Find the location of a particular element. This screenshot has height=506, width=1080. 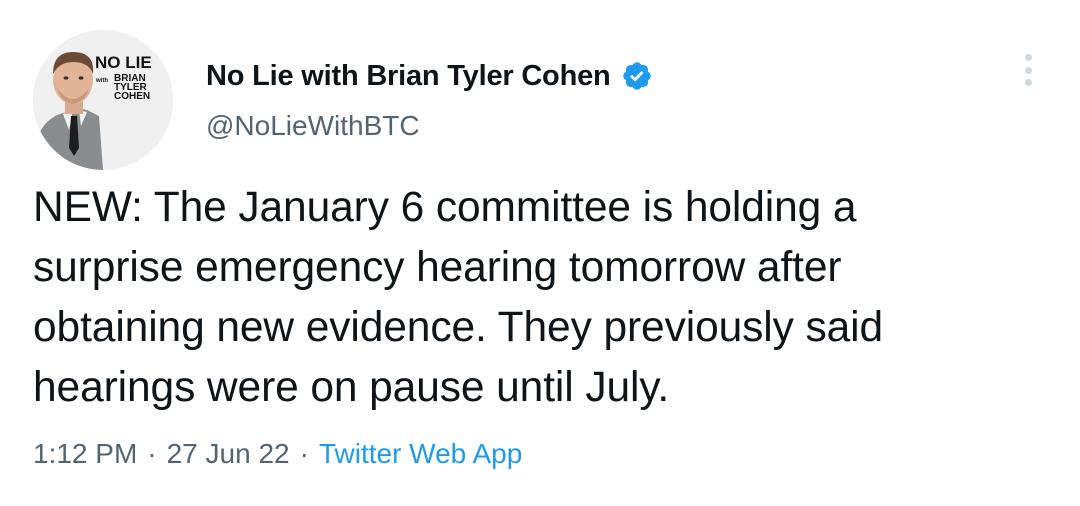

avatar-logo-line-5: COHEN is located at coordinates (132, 96).